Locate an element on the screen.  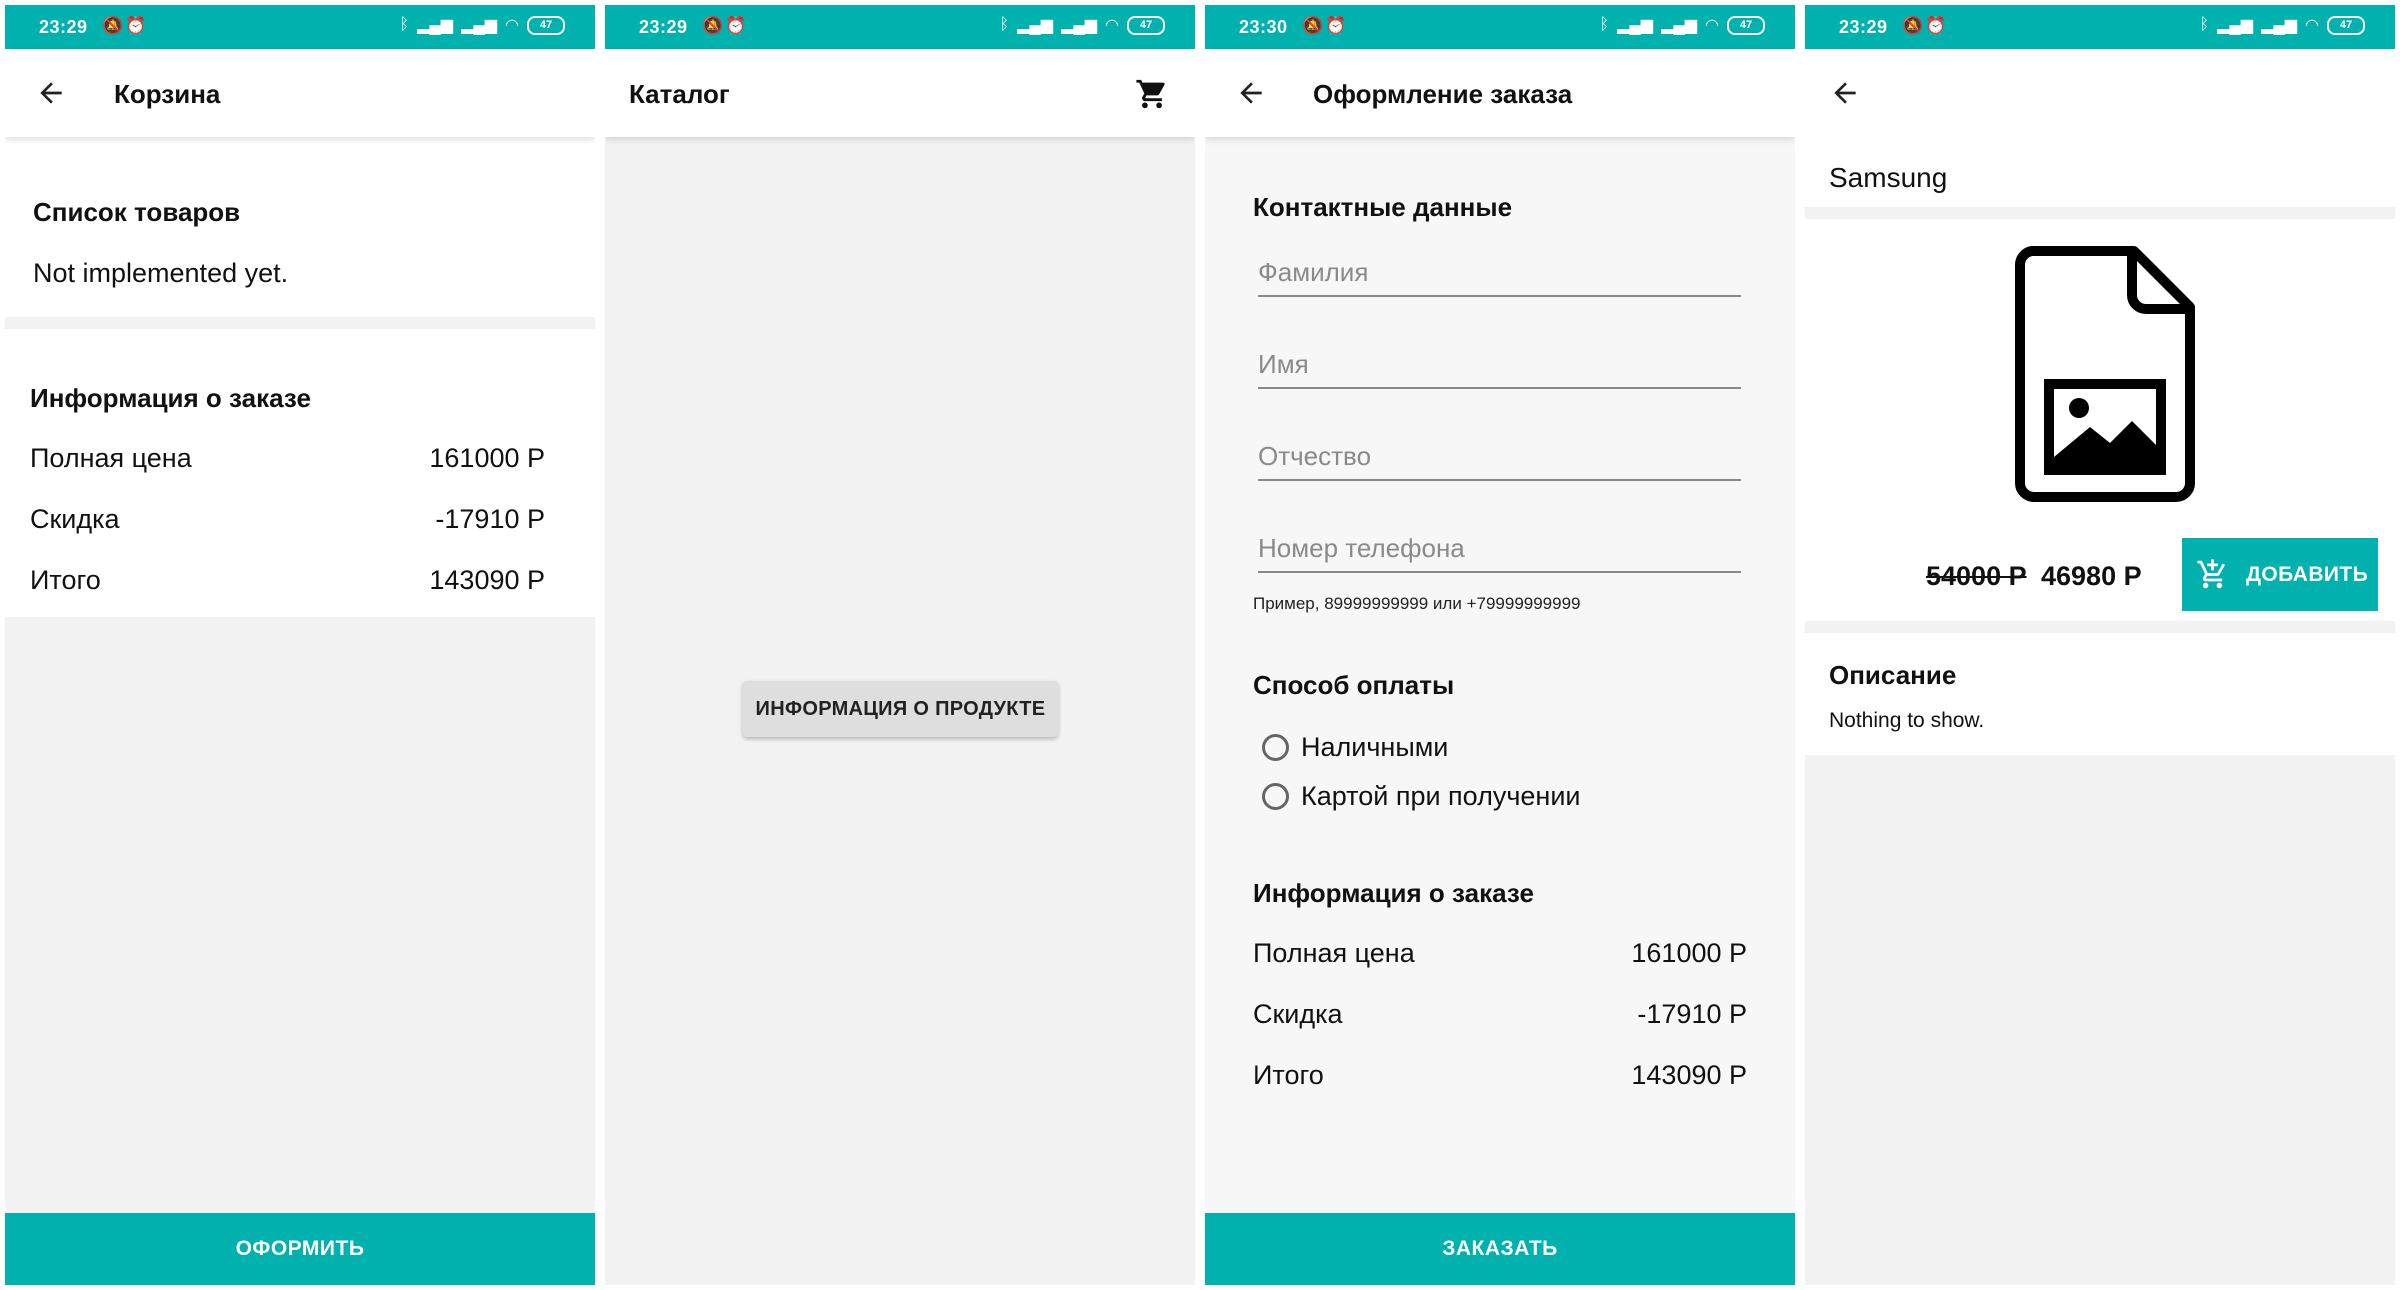
product-info-button: ИНФОРМАЦИЯ О ПРОДУКТЕ is located at coordinates (900, 709).